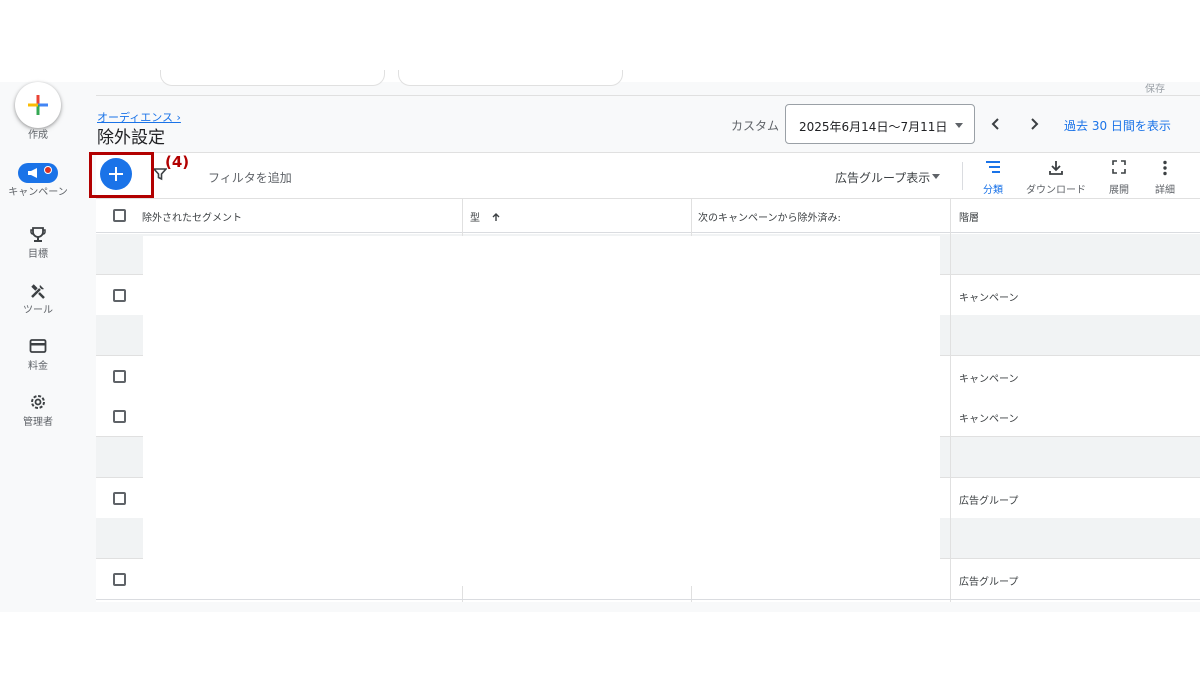  I want to click on nav-admin, so click(38, 402).